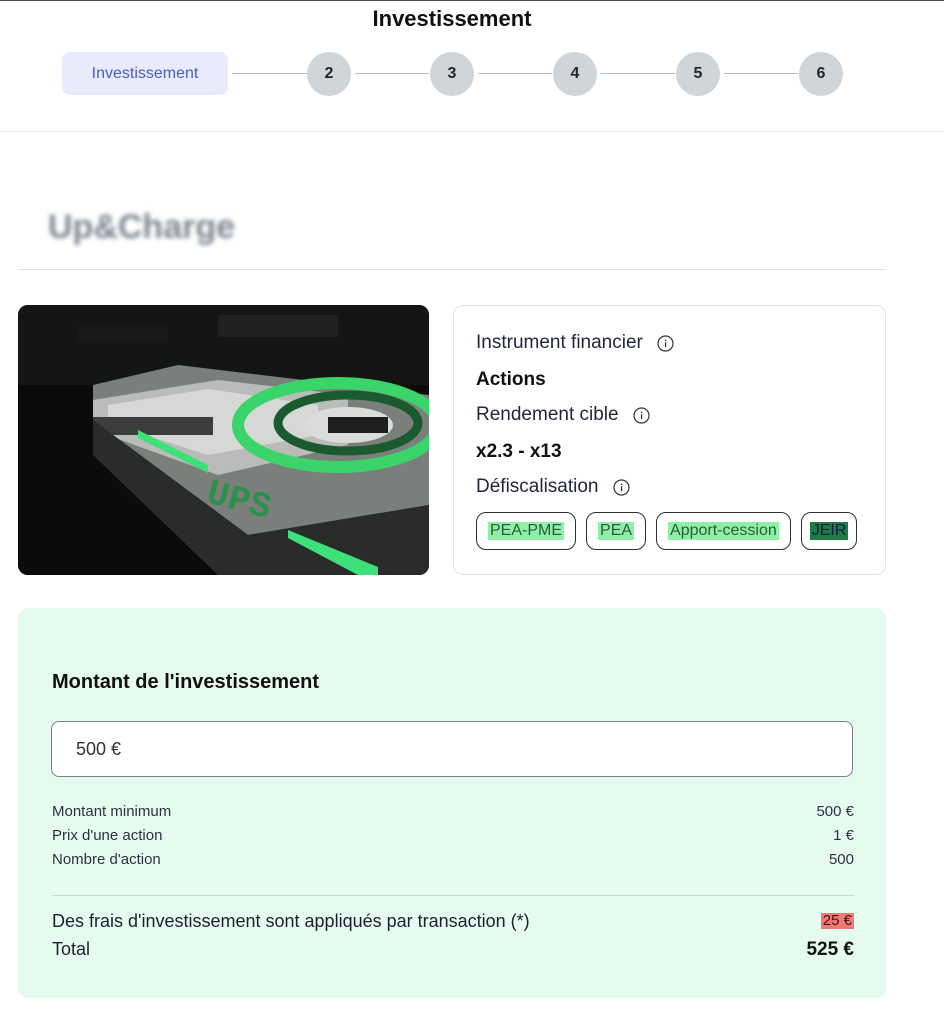  I want to click on tag-apport-cession: Apport-cession, so click(723, 531).